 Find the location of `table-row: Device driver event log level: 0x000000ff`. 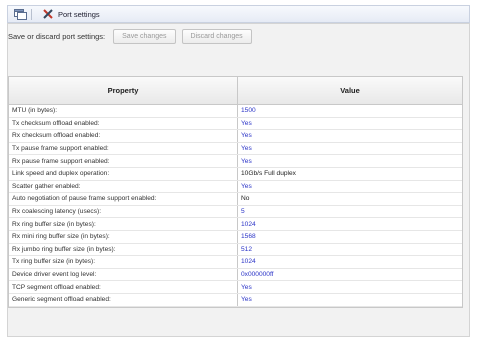

table-row: Device driver event log level: 0x000000ff is located at coordinates (235, 275).